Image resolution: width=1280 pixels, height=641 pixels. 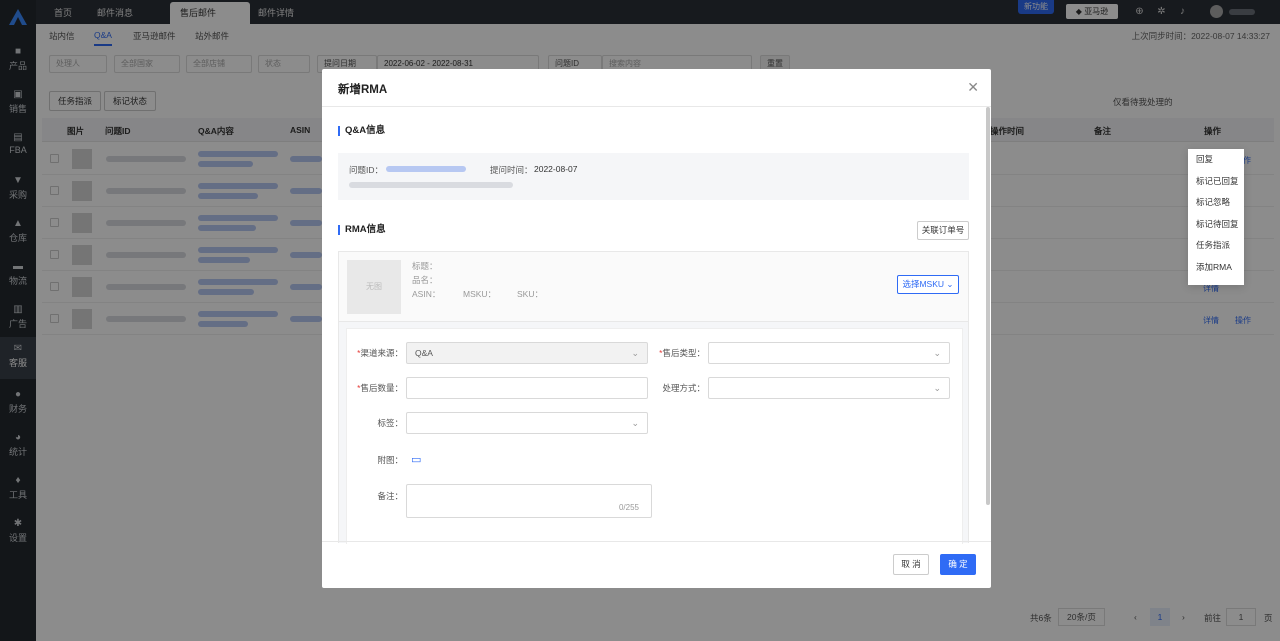 What do you see at coordinates (556, 169) in the screenshot?
I see `ask-time-value: 2022-08-07` at bounding box center [556, 169].